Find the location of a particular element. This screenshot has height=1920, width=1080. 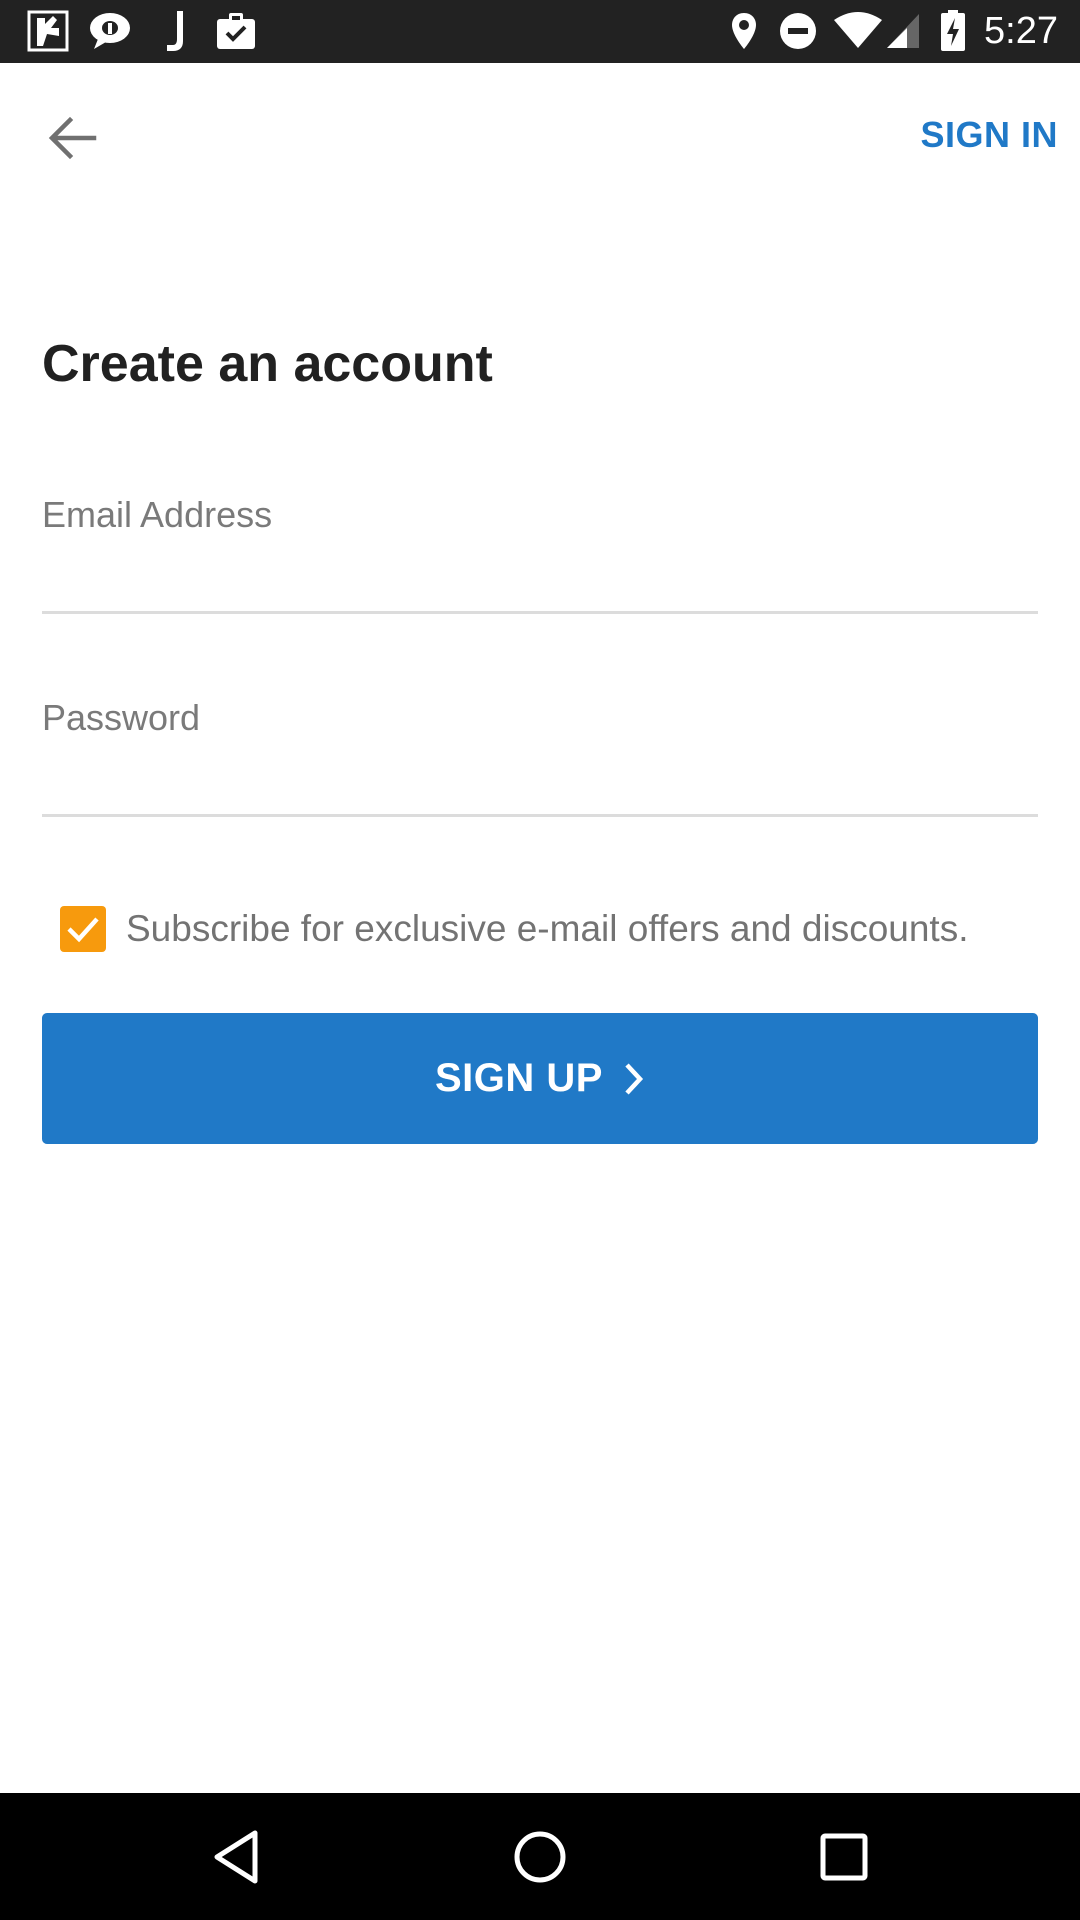

j-app-icon is located at coordinates (175, 31).